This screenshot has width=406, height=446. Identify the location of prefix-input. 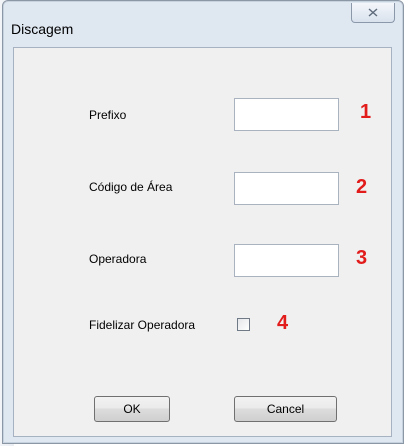
(286, 114).